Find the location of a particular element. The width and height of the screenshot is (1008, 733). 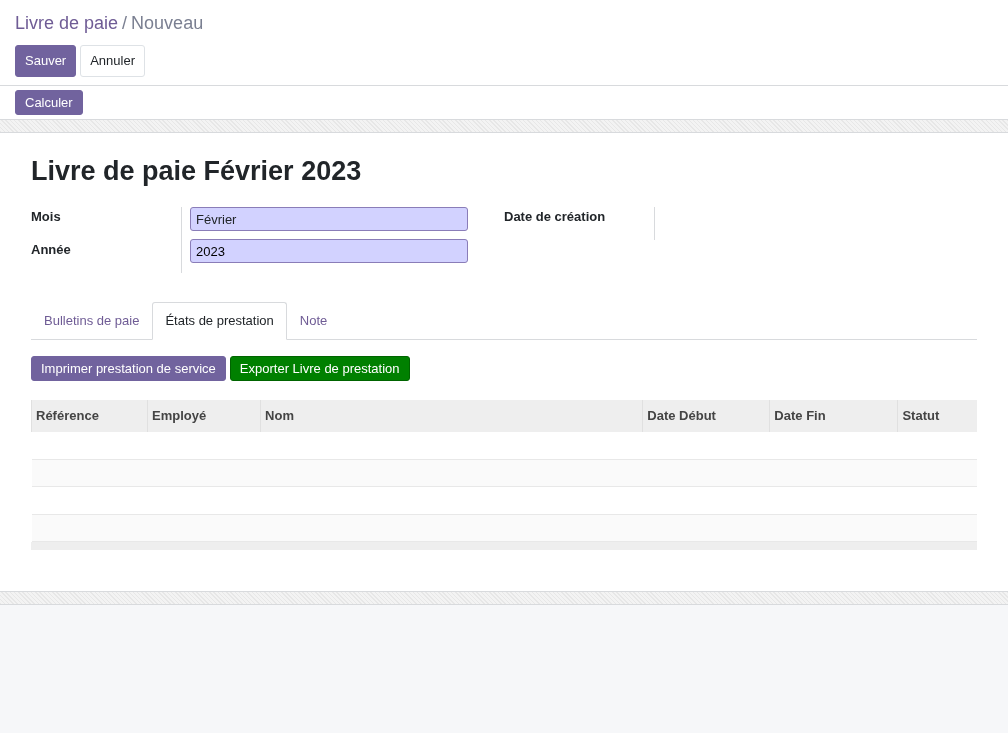

field-label: Année is located at coordinates (51, 250).